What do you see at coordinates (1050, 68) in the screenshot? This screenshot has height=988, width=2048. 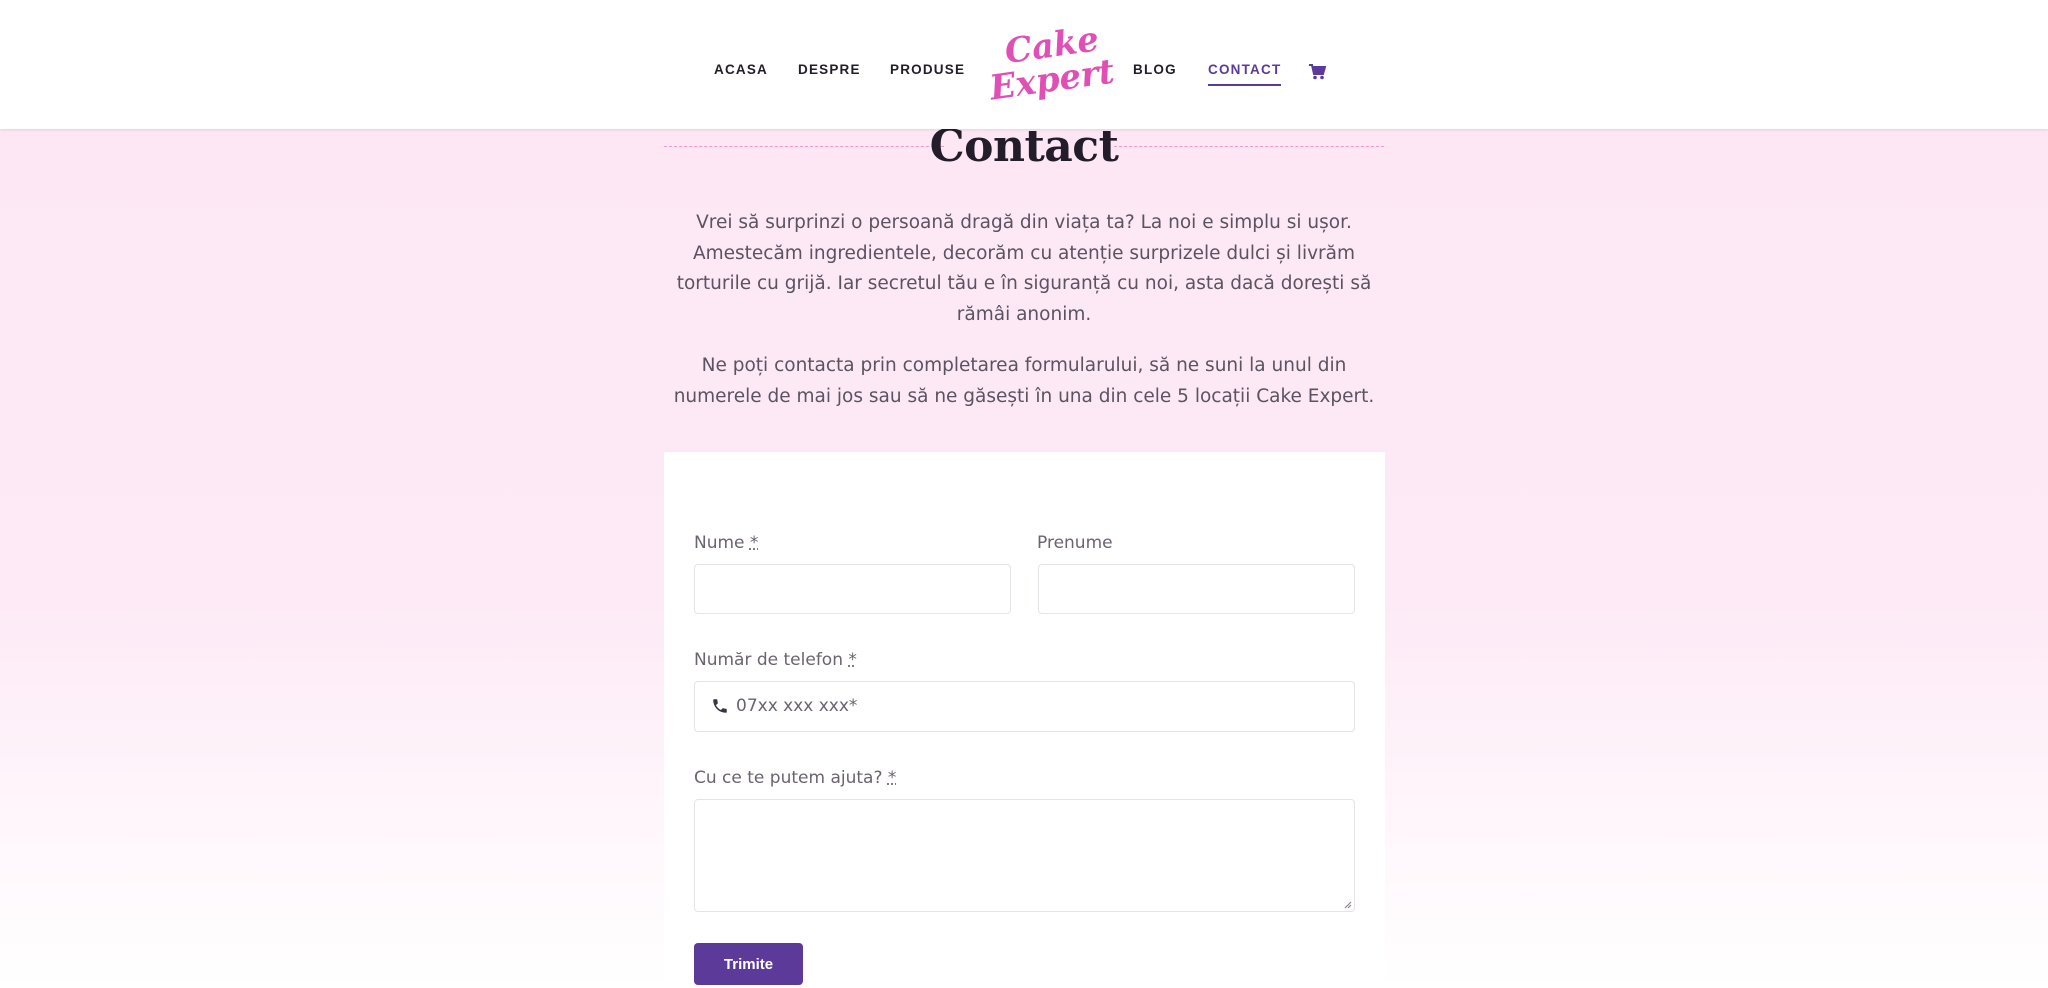 I see `cake-expert-logo: Cake Expert` at bounding box center [1050, 68].